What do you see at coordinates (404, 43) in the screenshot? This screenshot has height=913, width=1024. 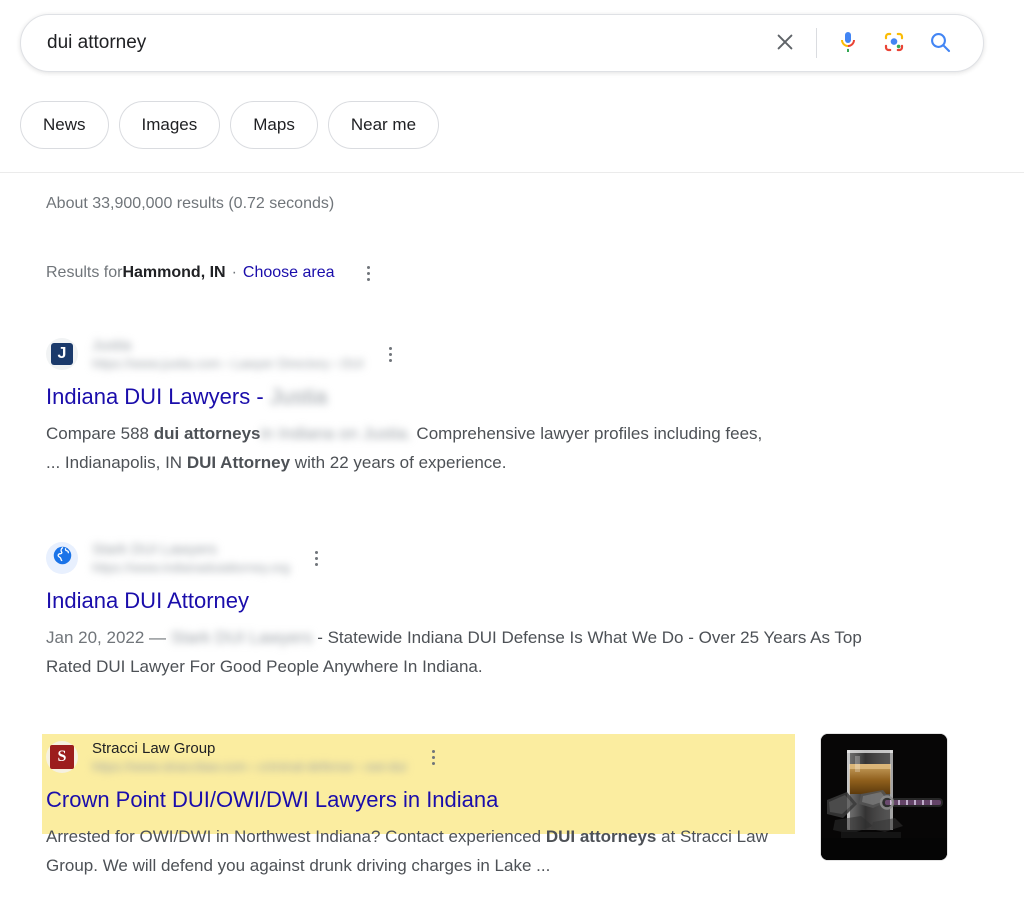 I see `search-input` at bounding box center [404, 43].